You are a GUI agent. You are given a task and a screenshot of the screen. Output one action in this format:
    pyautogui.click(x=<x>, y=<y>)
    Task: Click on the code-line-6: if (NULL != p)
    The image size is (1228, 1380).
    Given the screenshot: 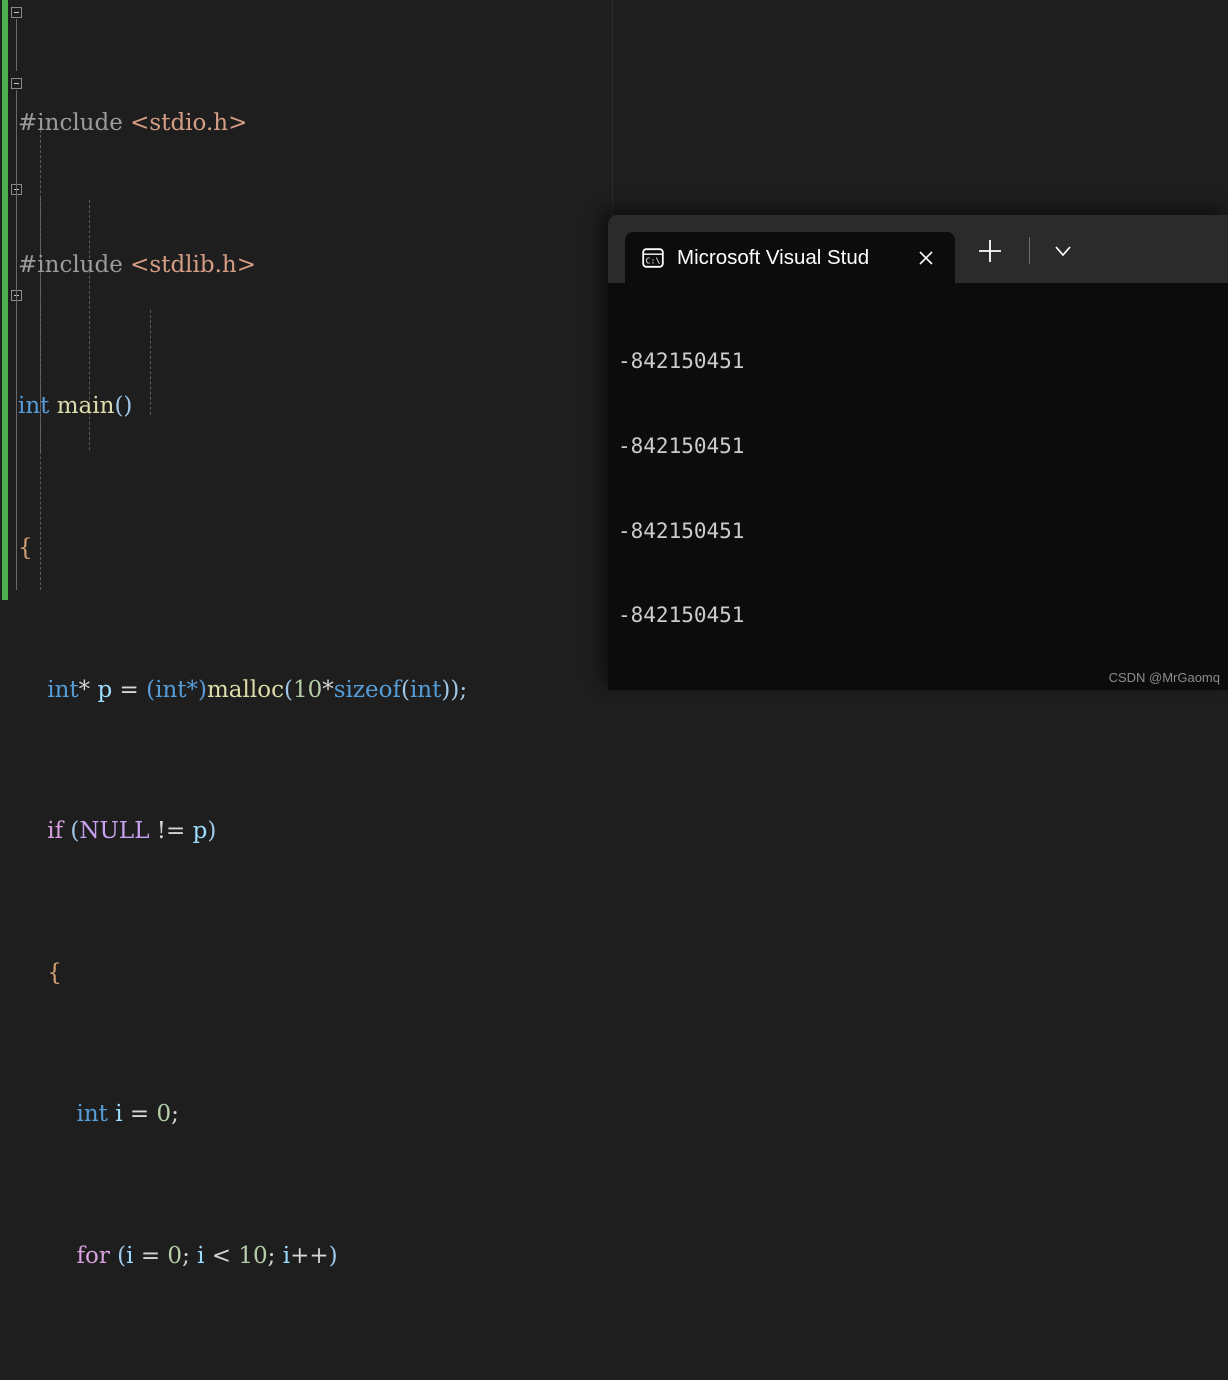 What is the action you would take?
    pyautogui.click(x=318, y=831)
    